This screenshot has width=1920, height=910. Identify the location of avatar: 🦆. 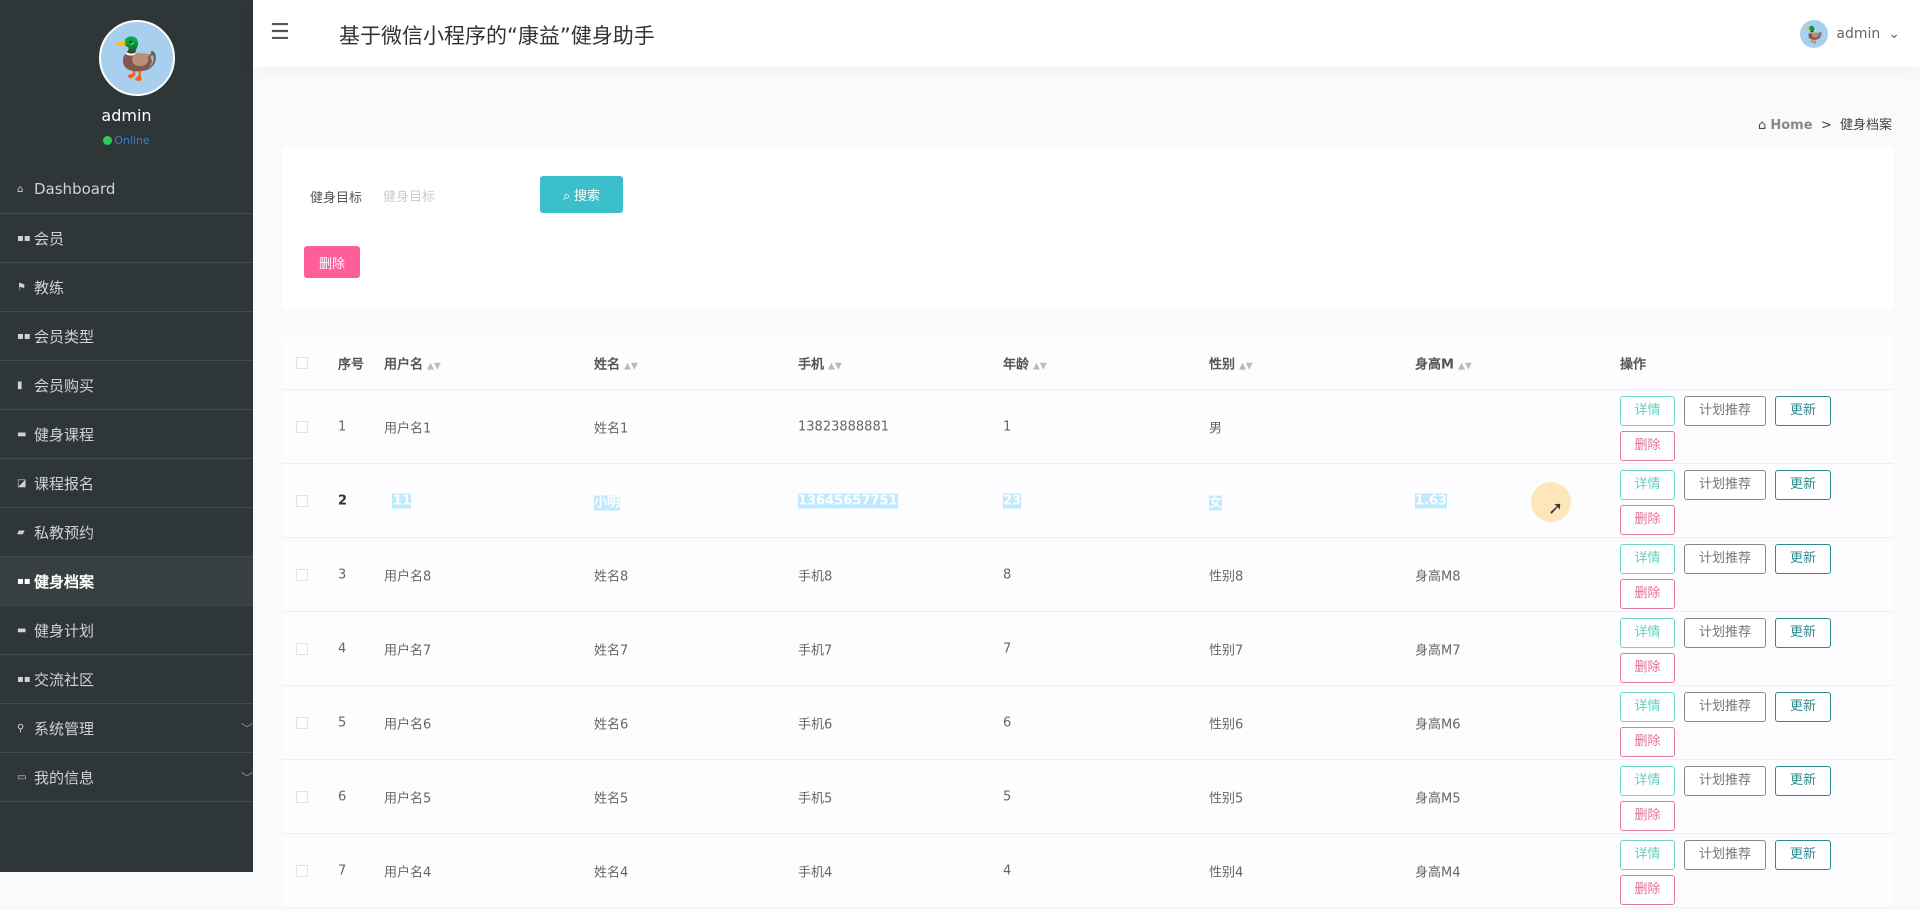
(1814, 34).